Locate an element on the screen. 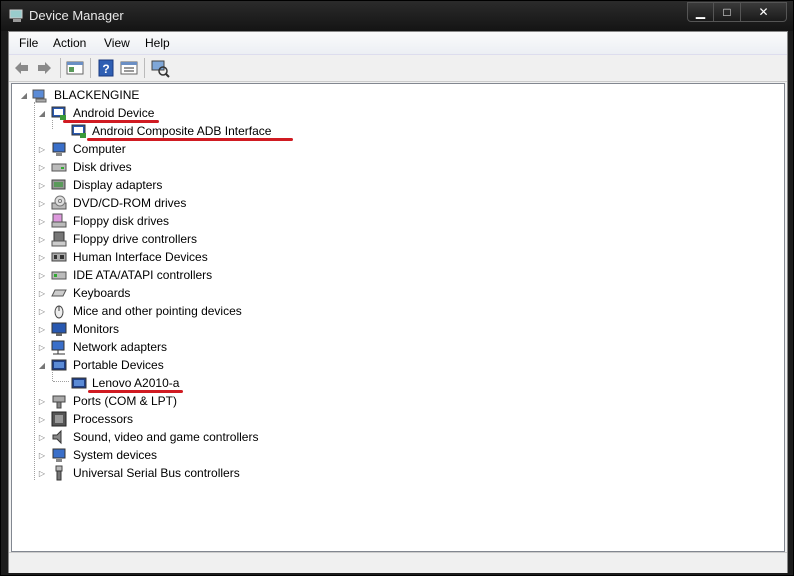  processor-icon is located at coordinates (59, 419).